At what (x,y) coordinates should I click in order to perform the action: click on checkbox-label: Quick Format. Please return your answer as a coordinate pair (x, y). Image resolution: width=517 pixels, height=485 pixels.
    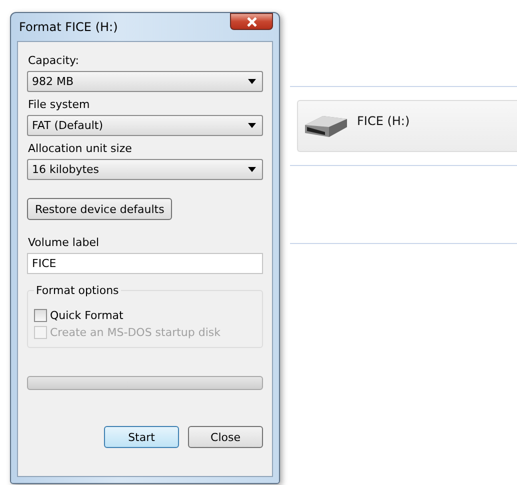
    Looking at the image, I should click on (87, 315).